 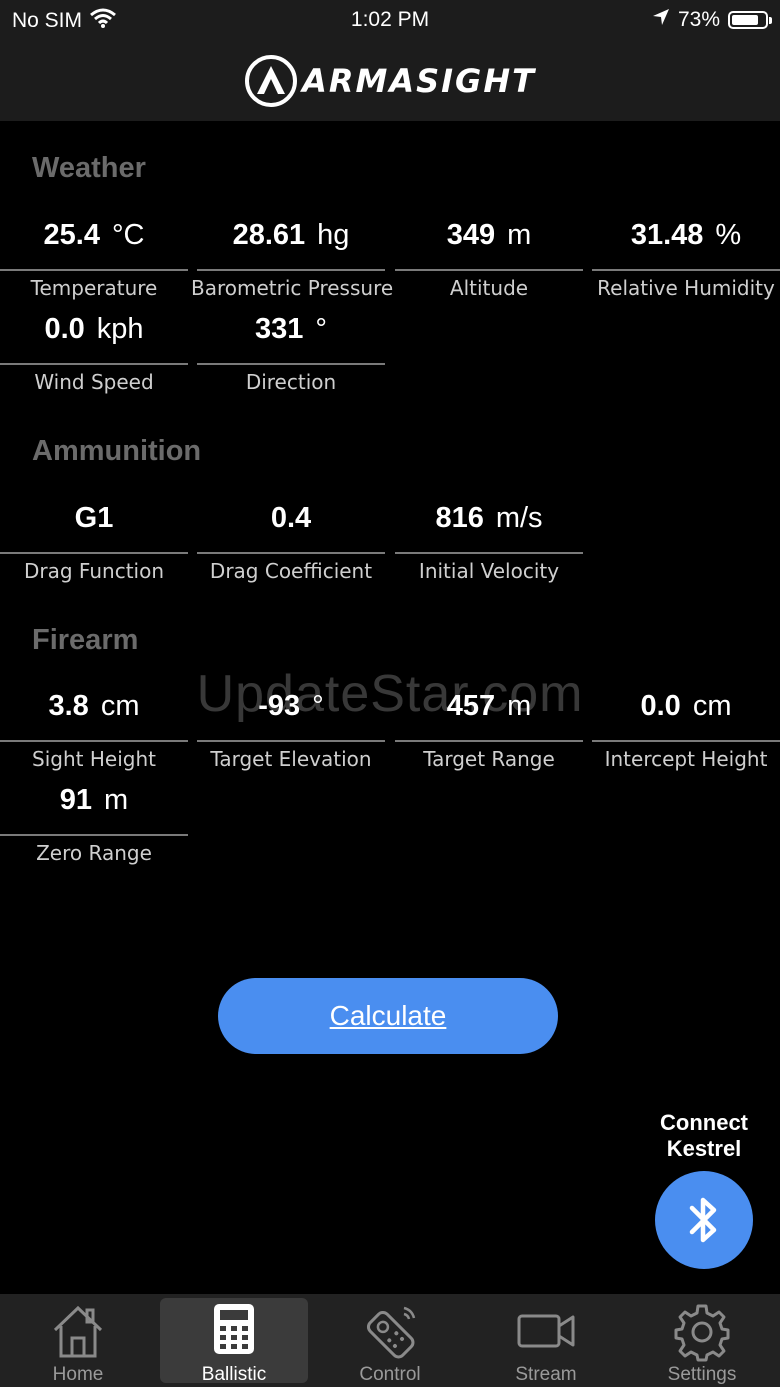 I want to click on field-label: Initial Velocity, so click(x=489, y=571).